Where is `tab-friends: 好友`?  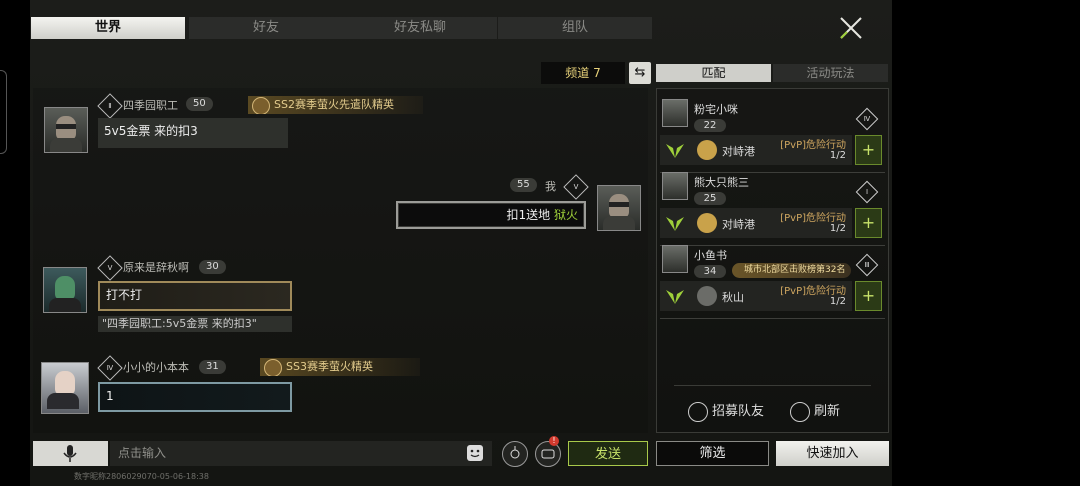
tab-friends: 好友 is located at coordinates (266, 28).